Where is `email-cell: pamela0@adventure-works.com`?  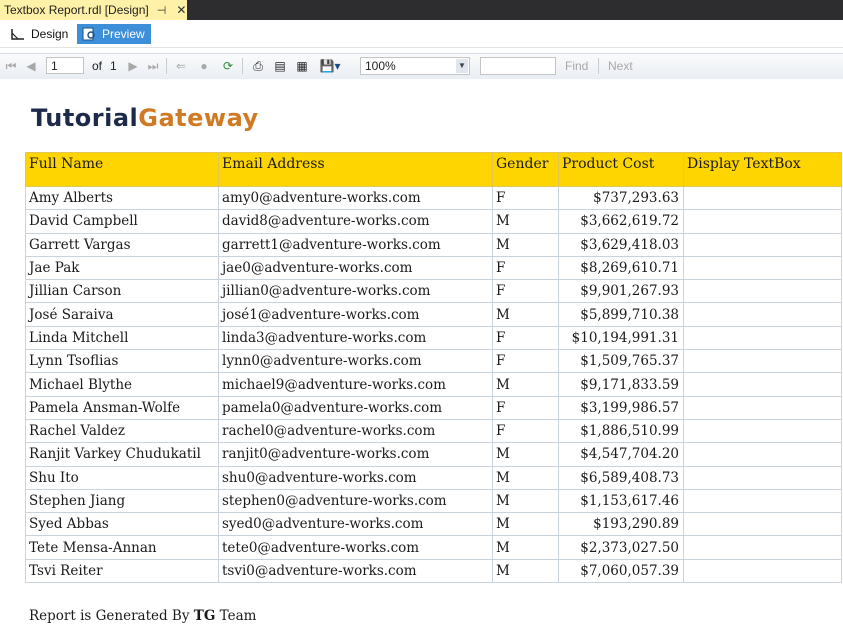 email-cell: pamela0@adventure-works.com is located at coordinates (355, 407).